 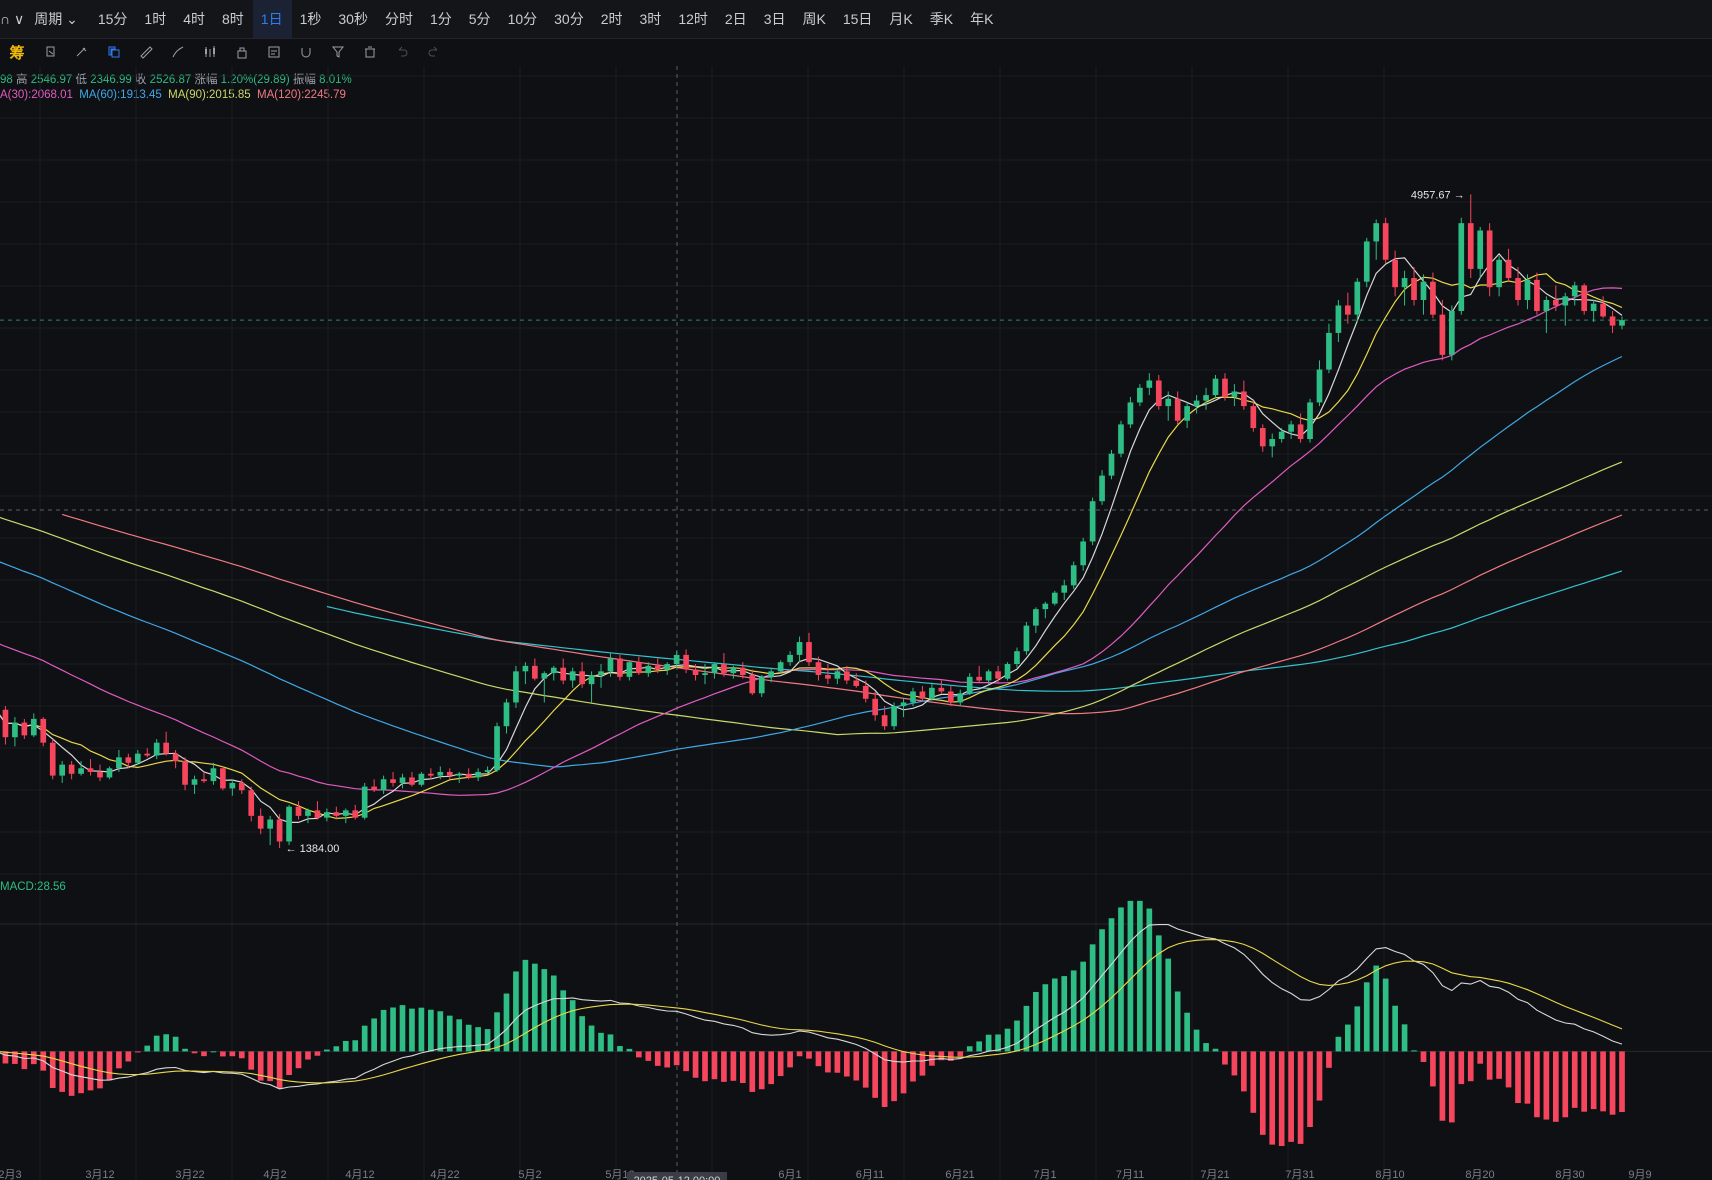 What do you see at coordinates (178, 52) in the screenshot?
I see `pen-icon` at bounding box center [178, 52].